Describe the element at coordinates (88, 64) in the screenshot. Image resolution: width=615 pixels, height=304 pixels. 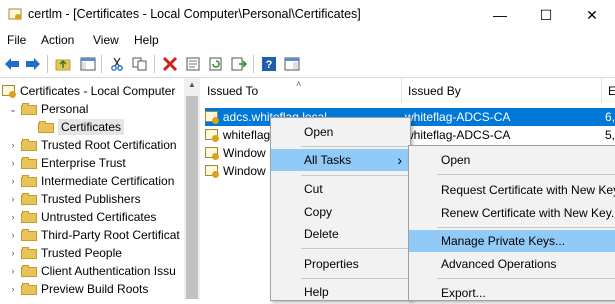
I see `show-hide-console-tree-icon` at that location.